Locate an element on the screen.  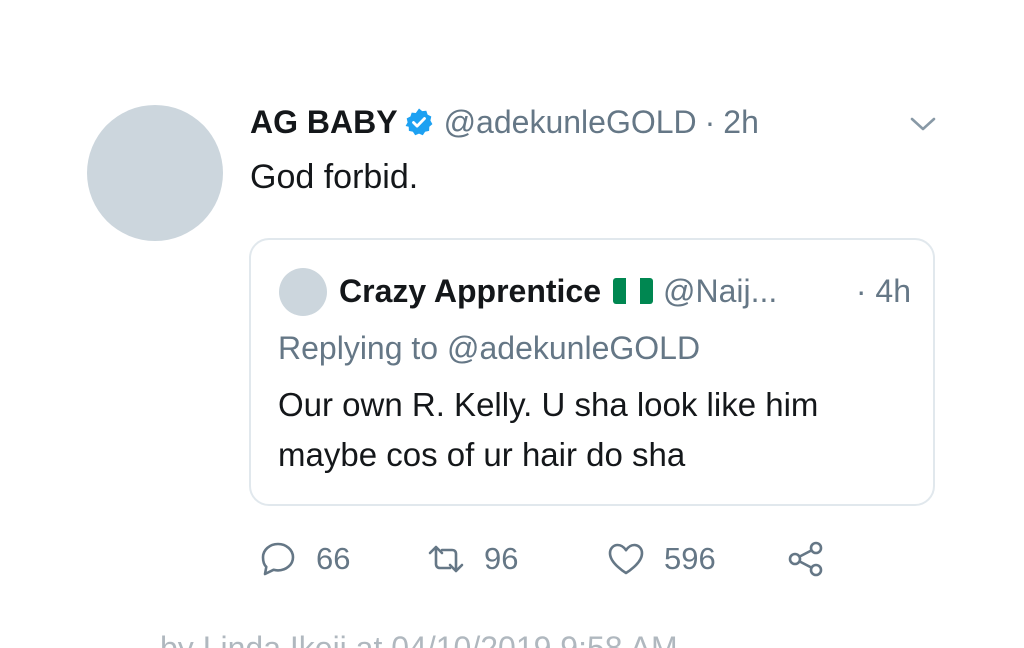
author-avatar is located at coordinates (155, 173).